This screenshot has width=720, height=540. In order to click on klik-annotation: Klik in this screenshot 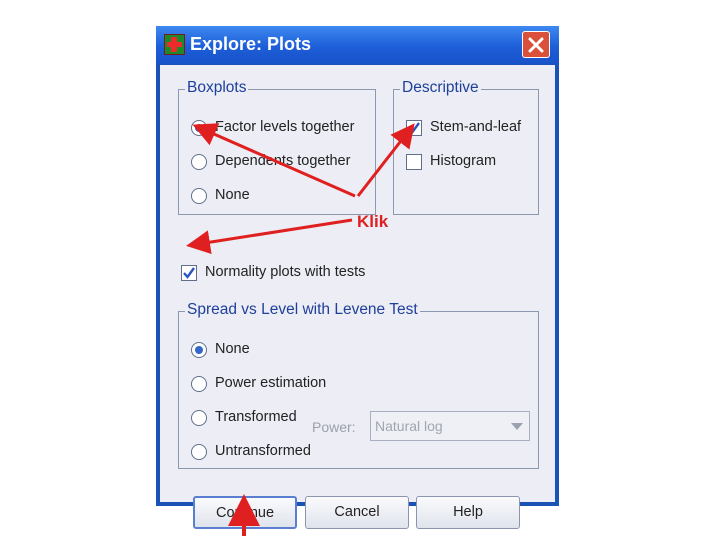, I will do `click(373, 221)`.